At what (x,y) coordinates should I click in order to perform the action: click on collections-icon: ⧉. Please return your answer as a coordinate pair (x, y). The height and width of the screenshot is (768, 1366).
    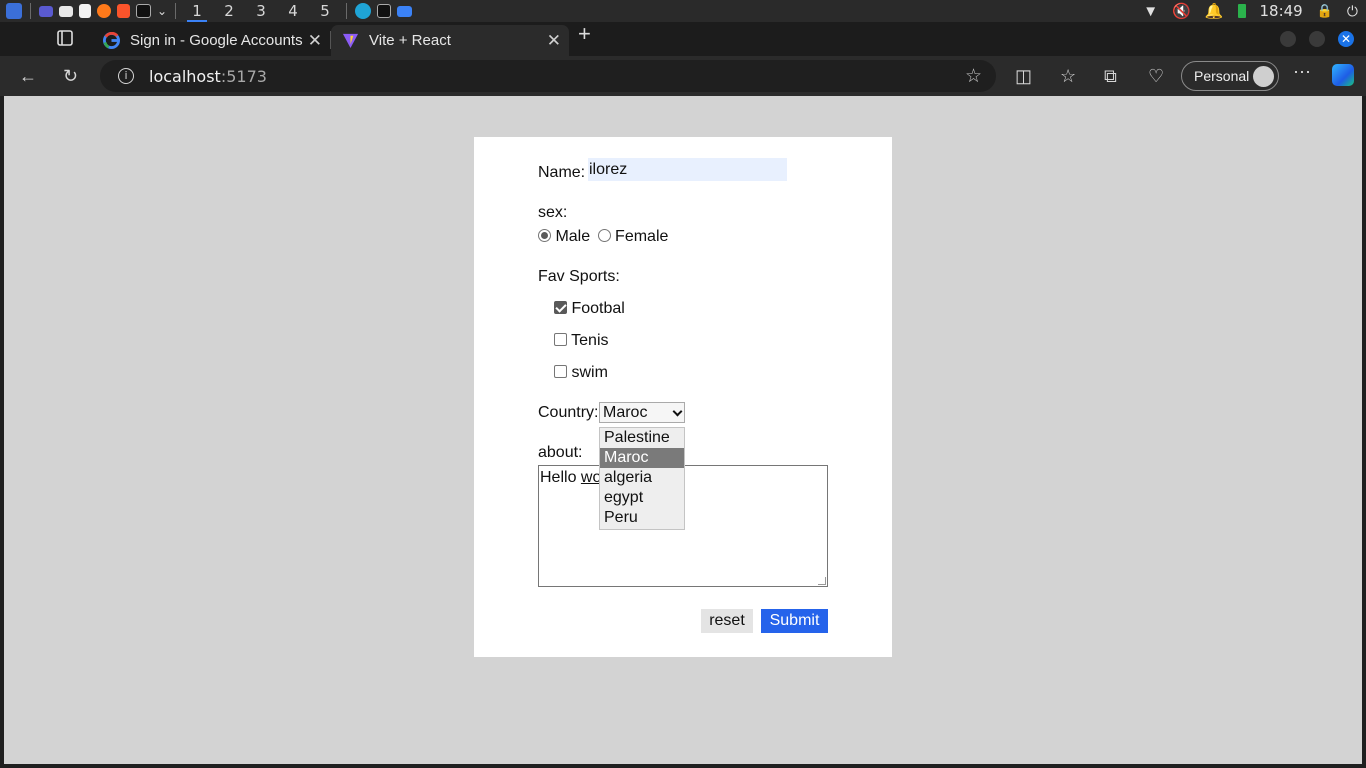
    Looking at the image, I should click on (1110, 76).